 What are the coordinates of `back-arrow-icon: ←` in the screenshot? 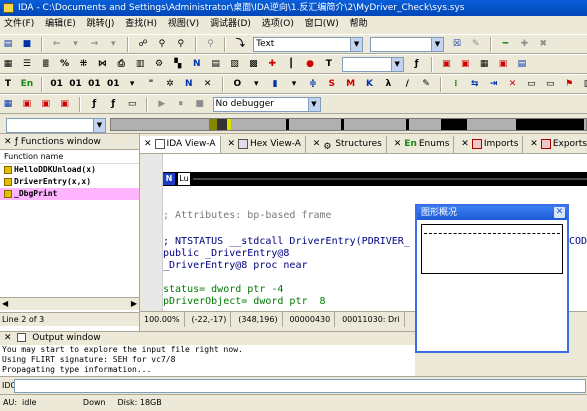 It's located at (57, 44).